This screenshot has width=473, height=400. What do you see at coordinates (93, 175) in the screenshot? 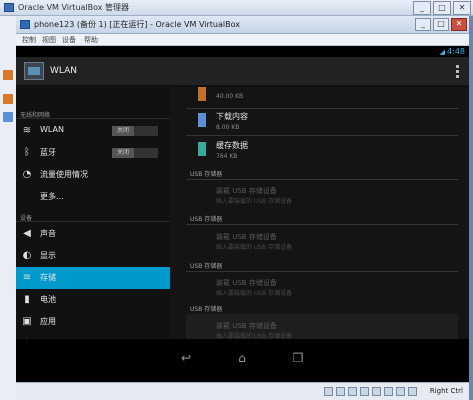
I see `sidebar-item-data-usage: ◔ 流量使用情况` at bounding box center [93, 175].